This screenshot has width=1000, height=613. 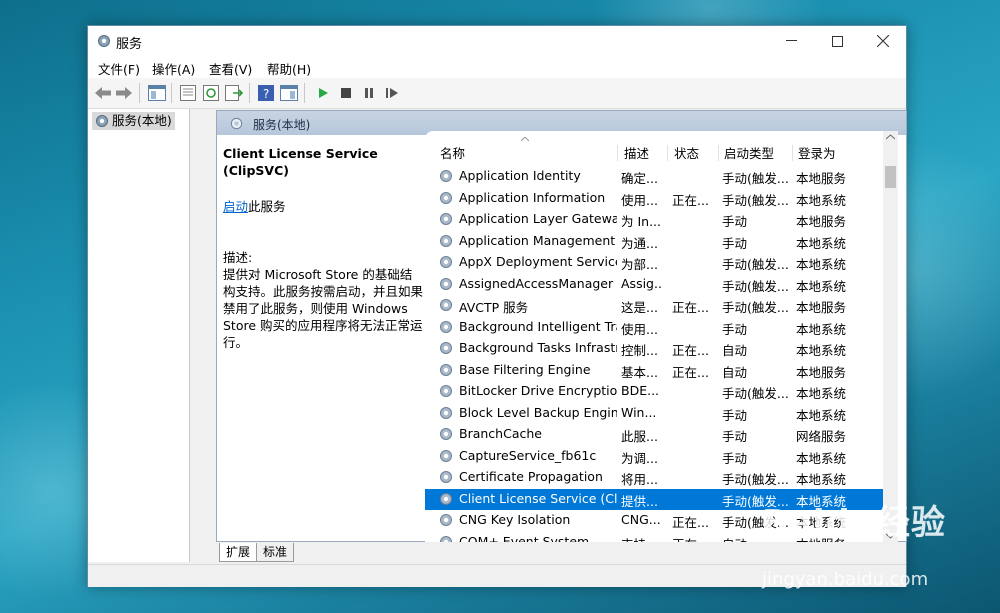 What do you see at coordinates (366, 553) in the screenshot?
I see `view-tabs: 扩展 标准` at bounding box center [366, 553].